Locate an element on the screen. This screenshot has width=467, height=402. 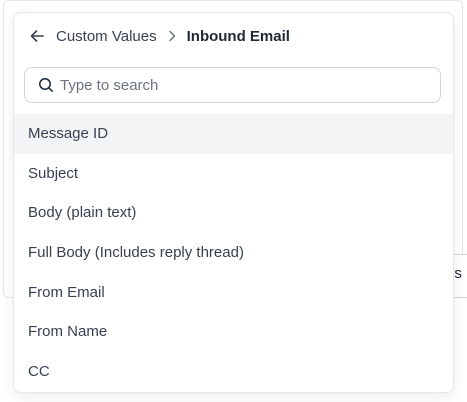
chevron-right-icon is located at coordinates (172, 36).